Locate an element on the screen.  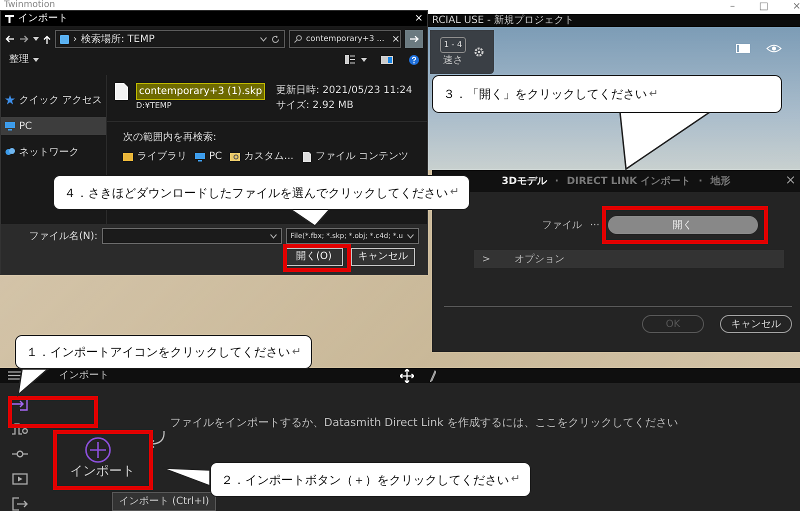
up-arrow-icon is located at coordinates (47, 39).